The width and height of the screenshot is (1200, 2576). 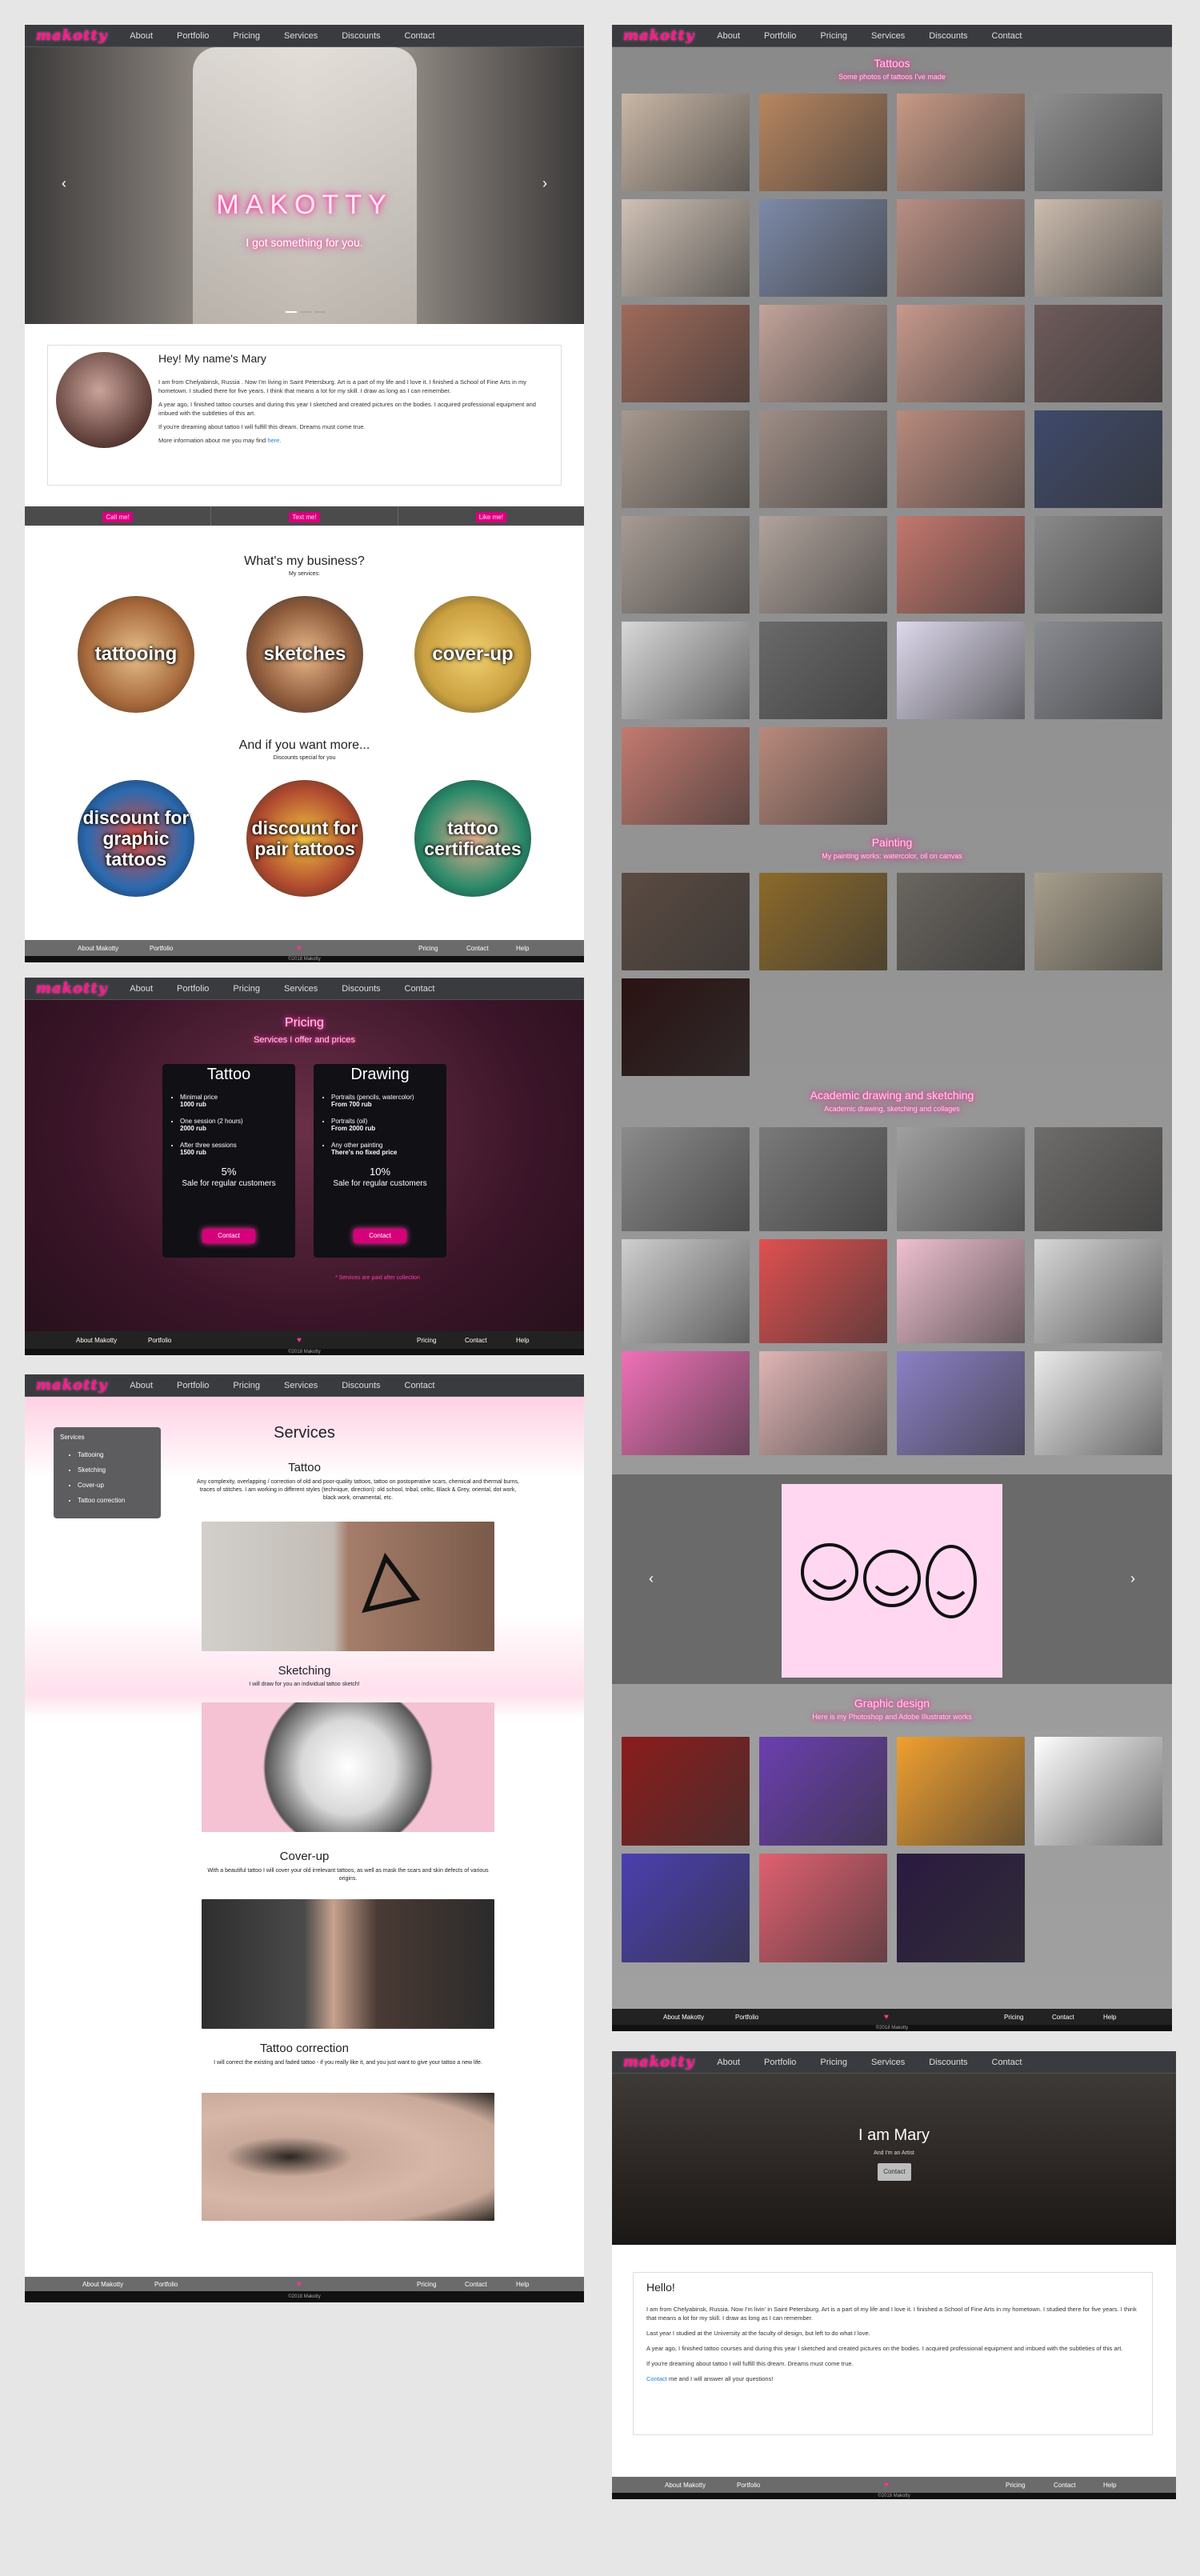 What do you see at coordinates (656, 2378) in the screenshot?
I see `contact-link: Contact` at bounding box center [656, 2378].